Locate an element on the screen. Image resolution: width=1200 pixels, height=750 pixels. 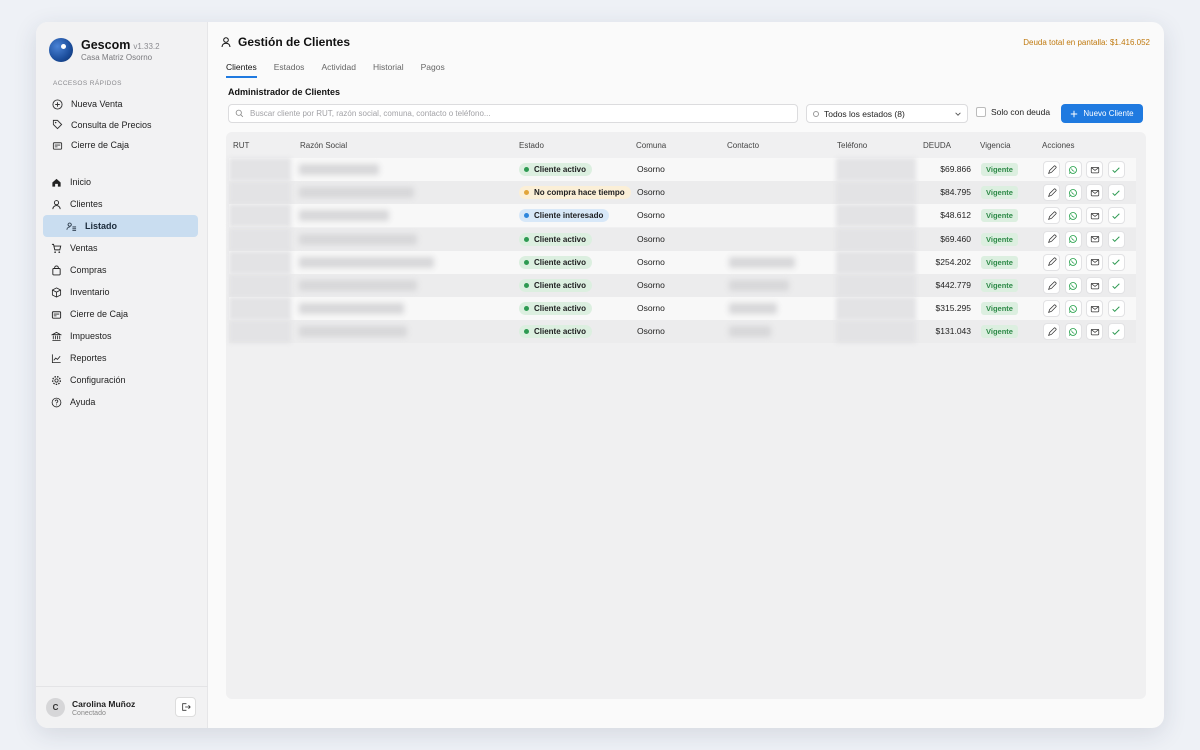
sidebar-item-compras: Compras is located at coordinates (124, 270).